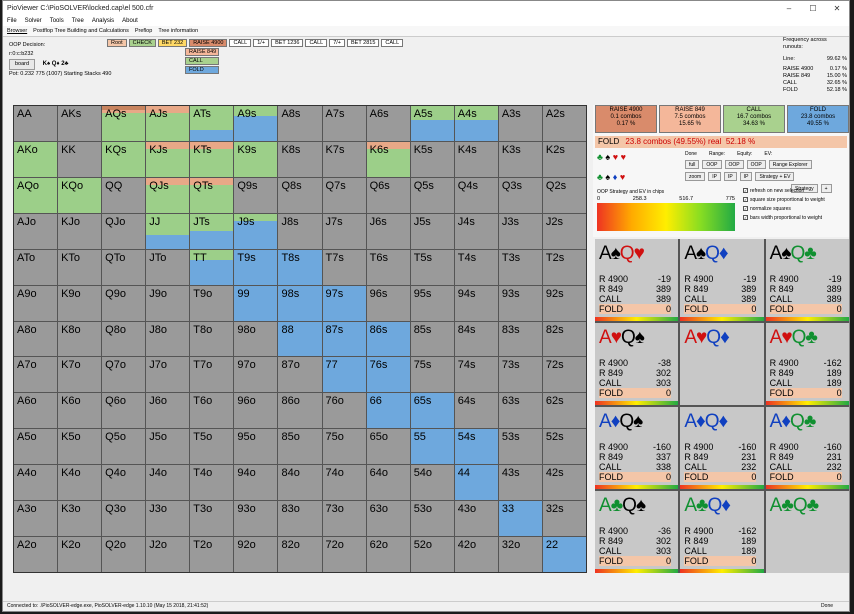  What do you see at coordinates (476, 519) in the screenshot?
I see `hand-cell: 43o` at bounding box center [476, 519].